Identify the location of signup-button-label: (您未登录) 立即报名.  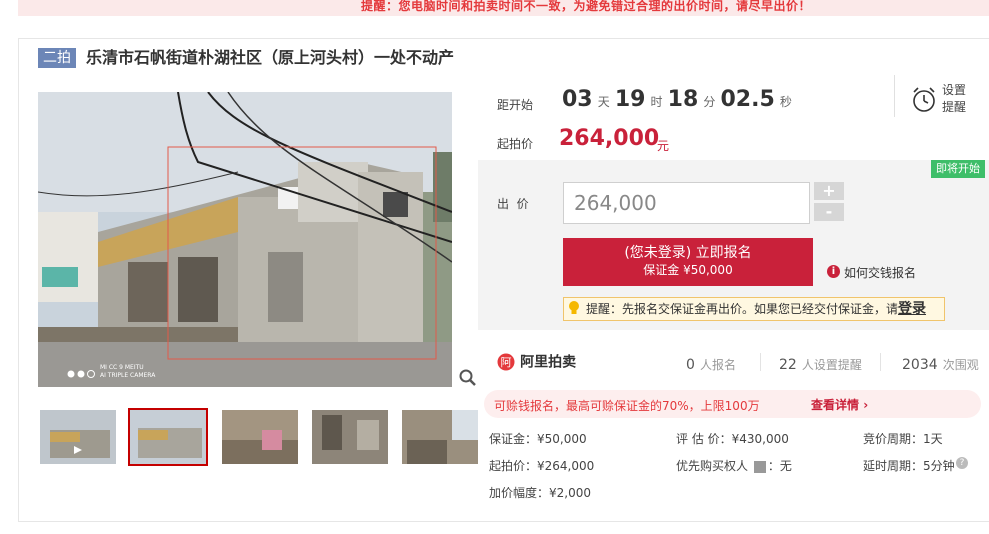
(688, 253).